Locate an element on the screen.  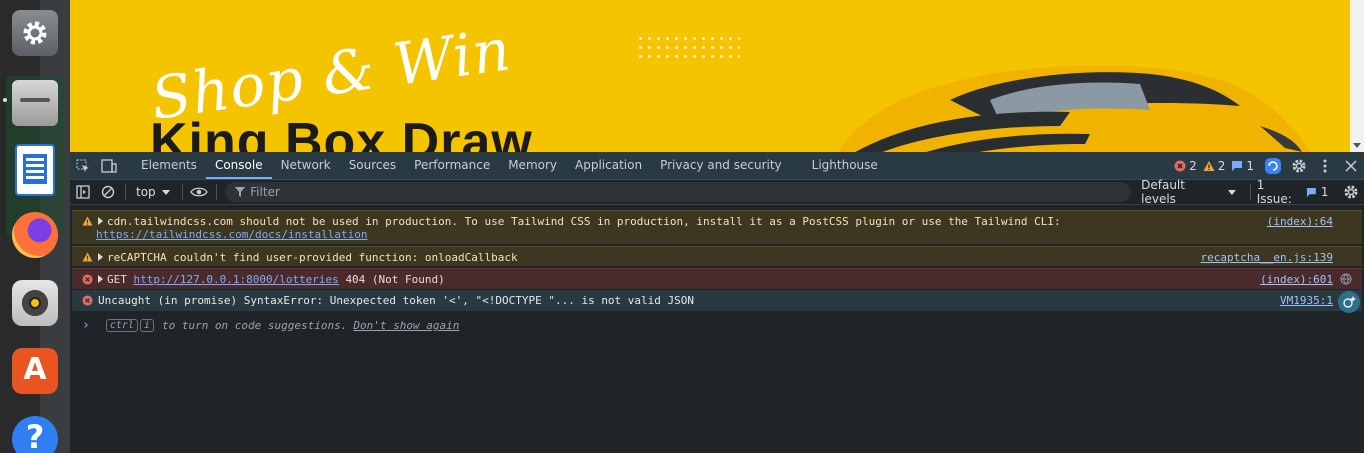
issues-button: 1 Issue: 1 is located at coordinates (1289, 192).